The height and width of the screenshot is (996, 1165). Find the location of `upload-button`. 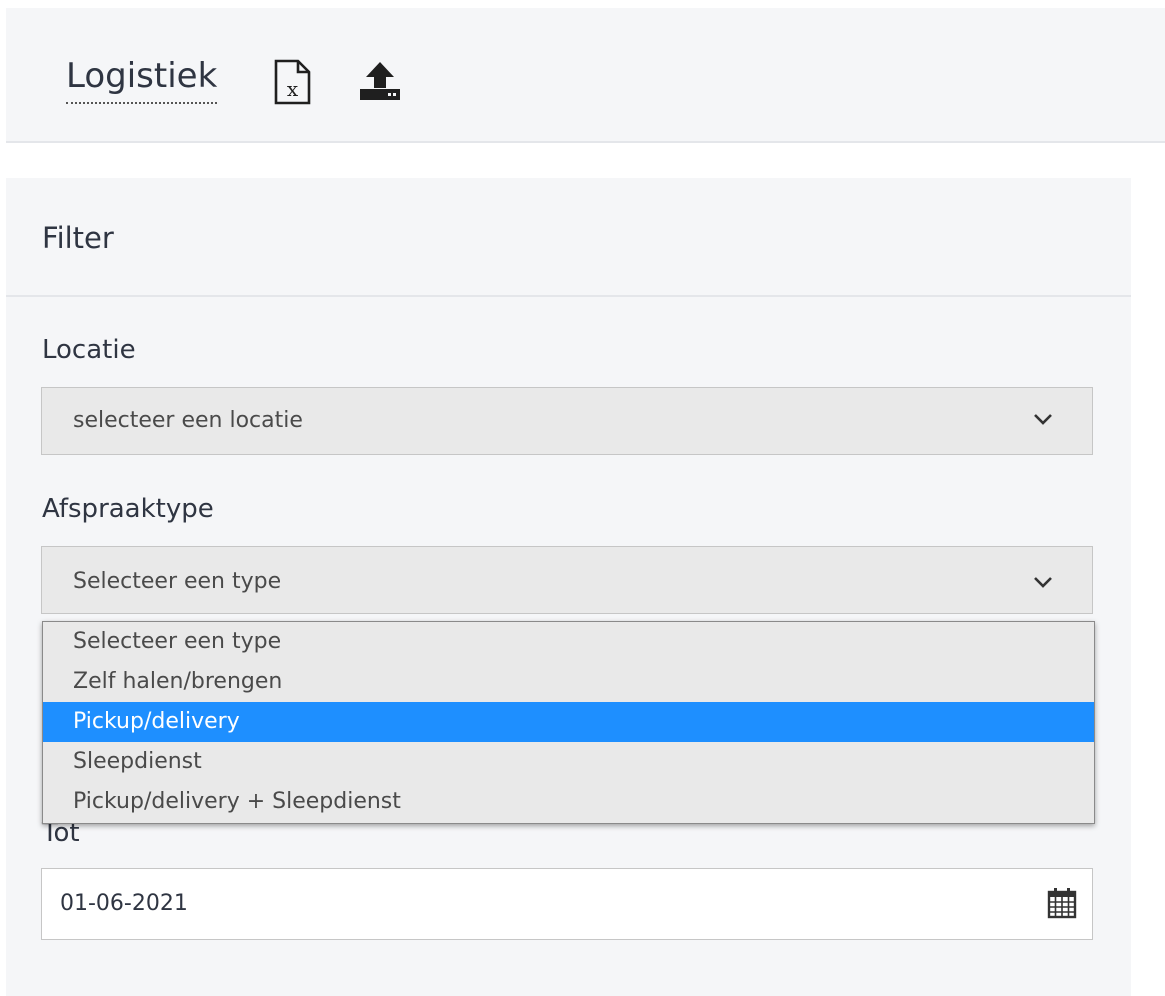

upload-button is located at coordinates (380, 81).